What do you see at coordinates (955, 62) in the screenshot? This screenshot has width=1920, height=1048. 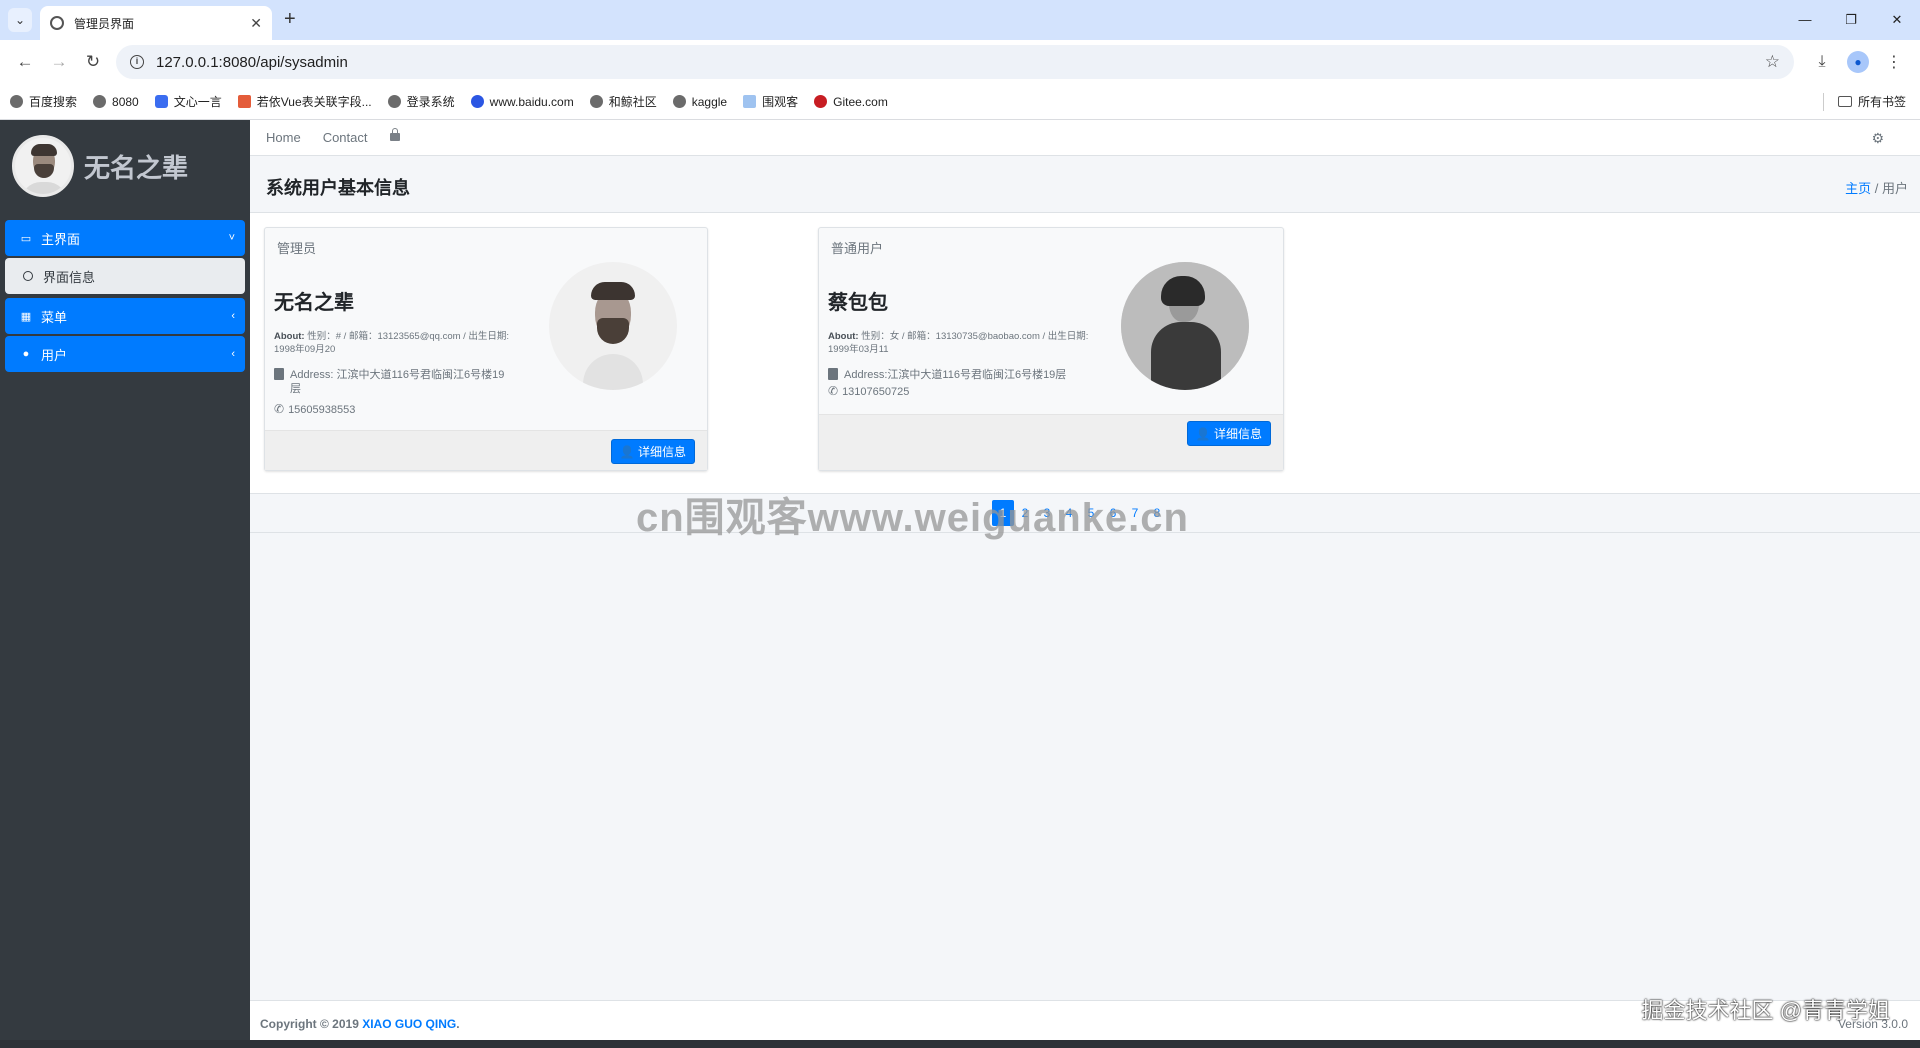 I see `address-bar: i 127.0.0.1:8080/api/sysadmin ☆` at bounding box center [955, 62].